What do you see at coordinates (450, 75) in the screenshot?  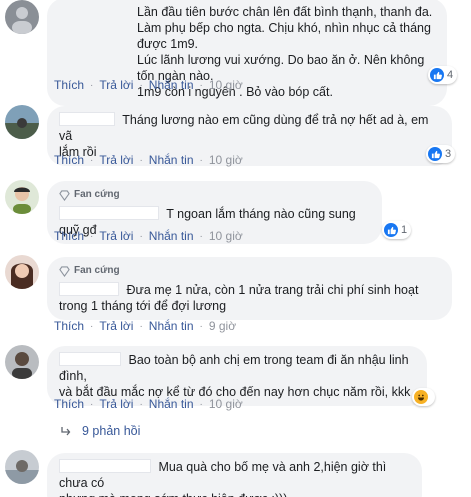 I see `reaction-number: 4` at bounding box center [450, 75].